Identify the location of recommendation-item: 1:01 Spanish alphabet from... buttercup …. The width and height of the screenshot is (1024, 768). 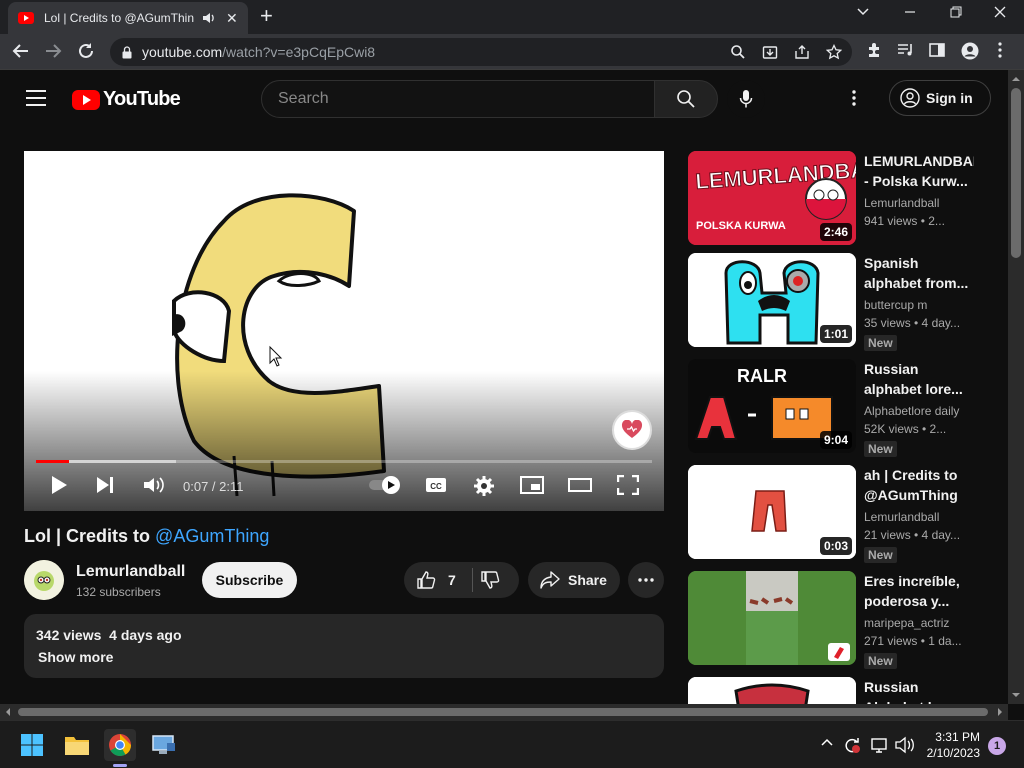
(838, 302).